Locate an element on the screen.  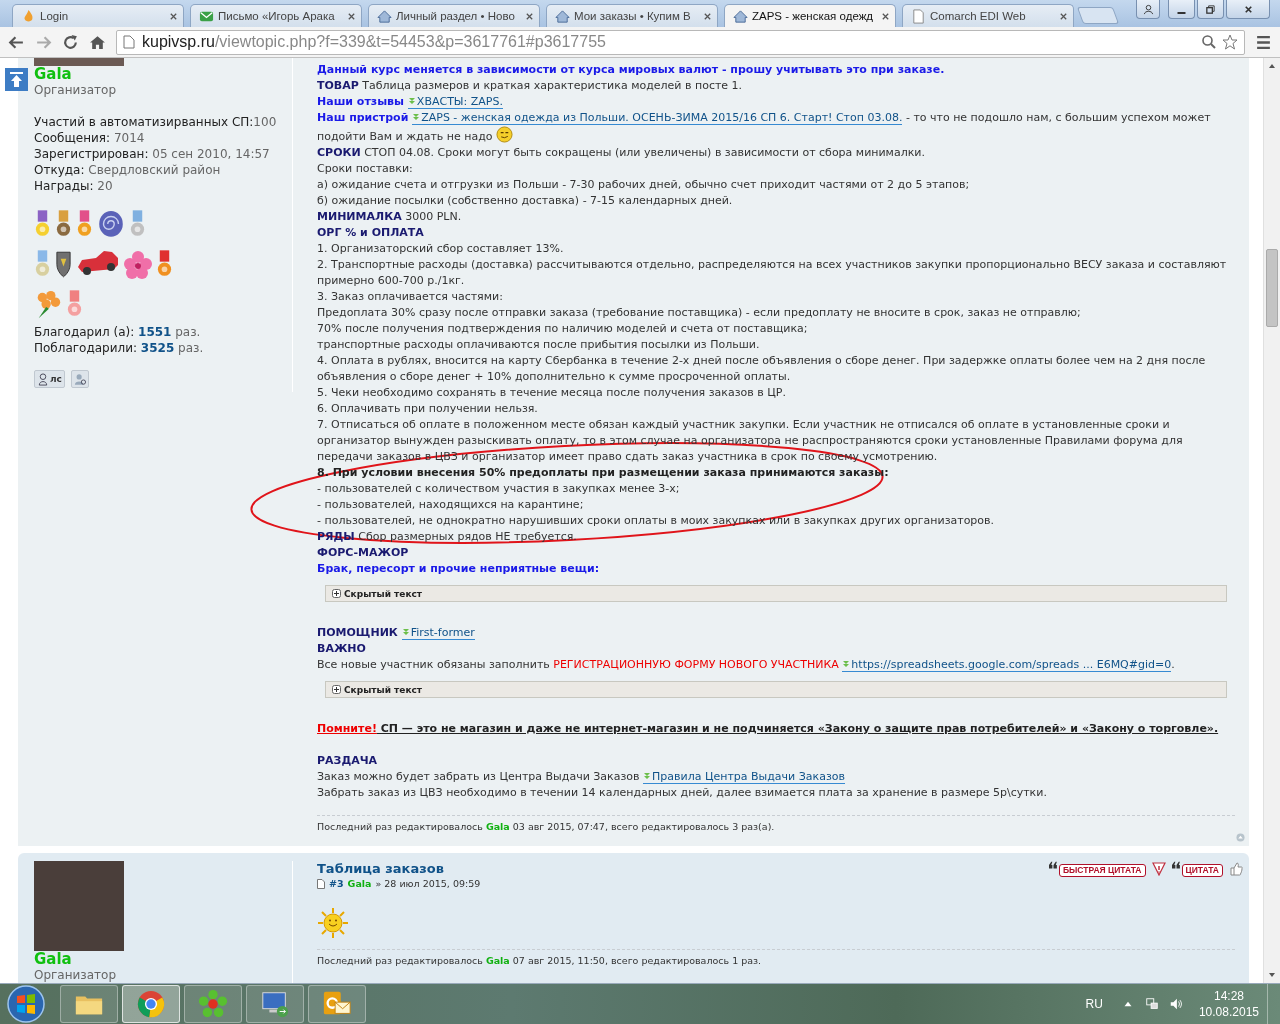
profile-field: Награды: 20 is located at coordinates (163, 186).